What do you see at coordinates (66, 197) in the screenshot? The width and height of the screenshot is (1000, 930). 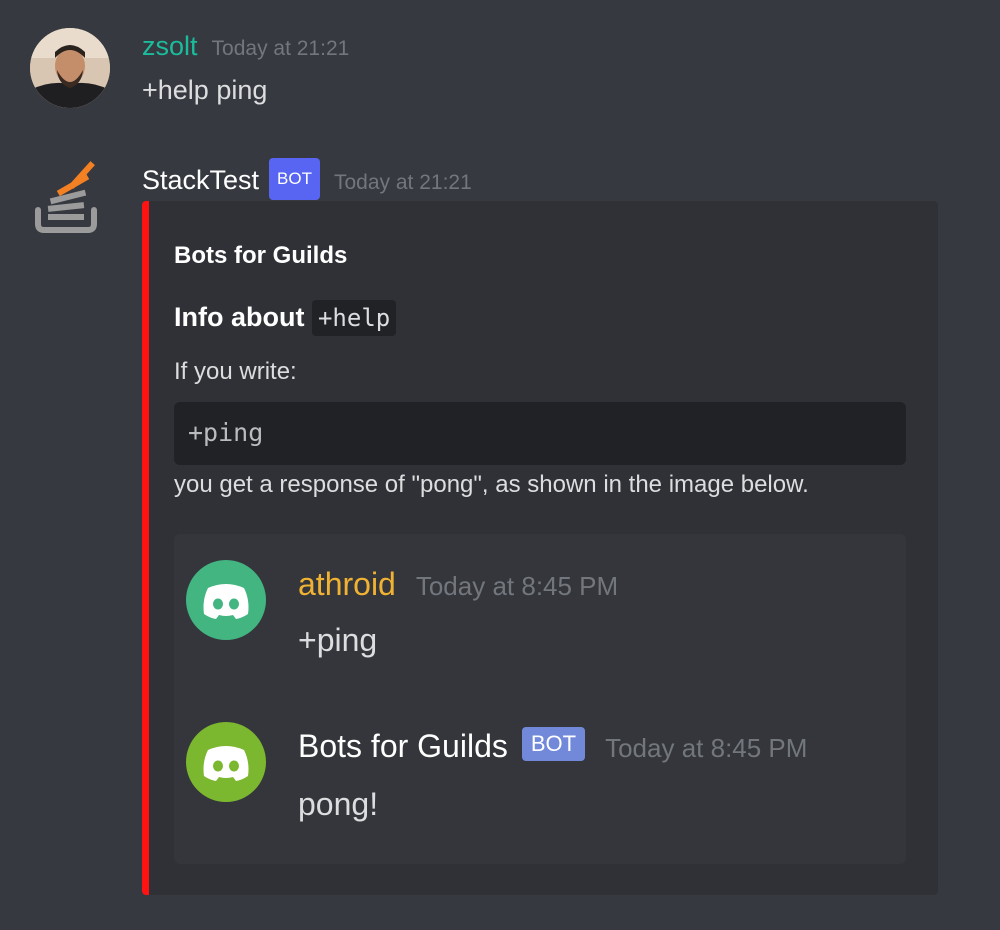 I see `stackoverflow-logo-icon` at bounding box center [66, 197].